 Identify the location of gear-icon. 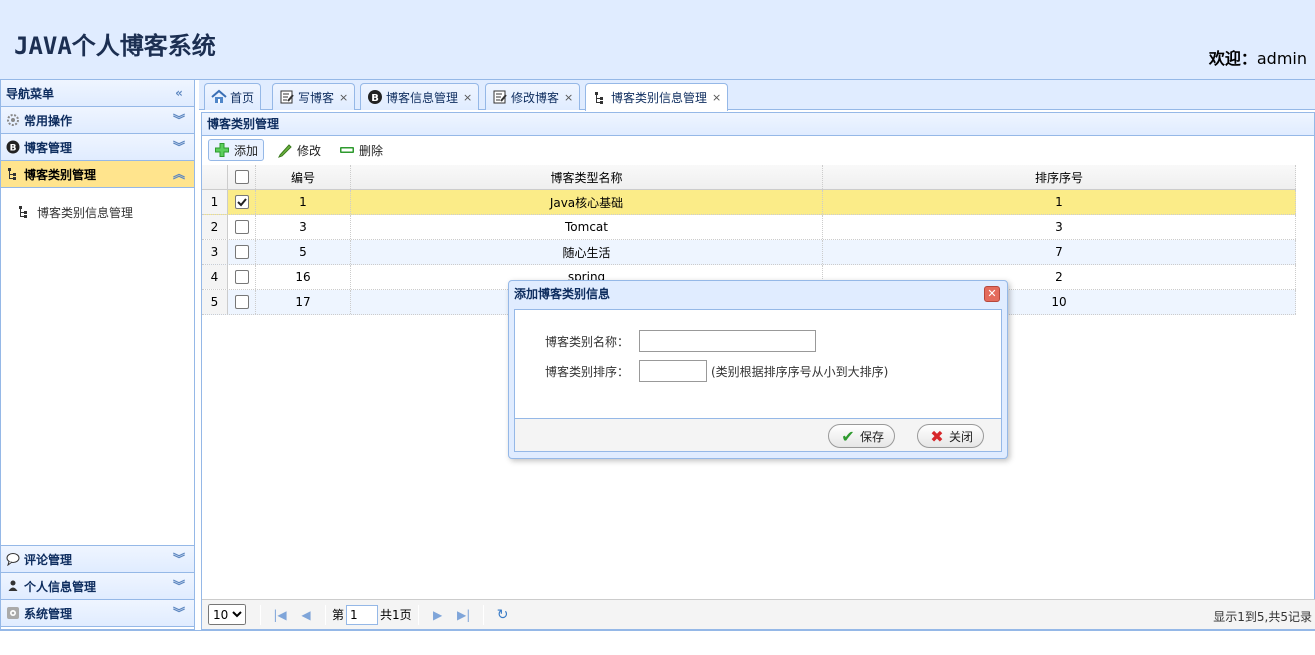
(13, 120).